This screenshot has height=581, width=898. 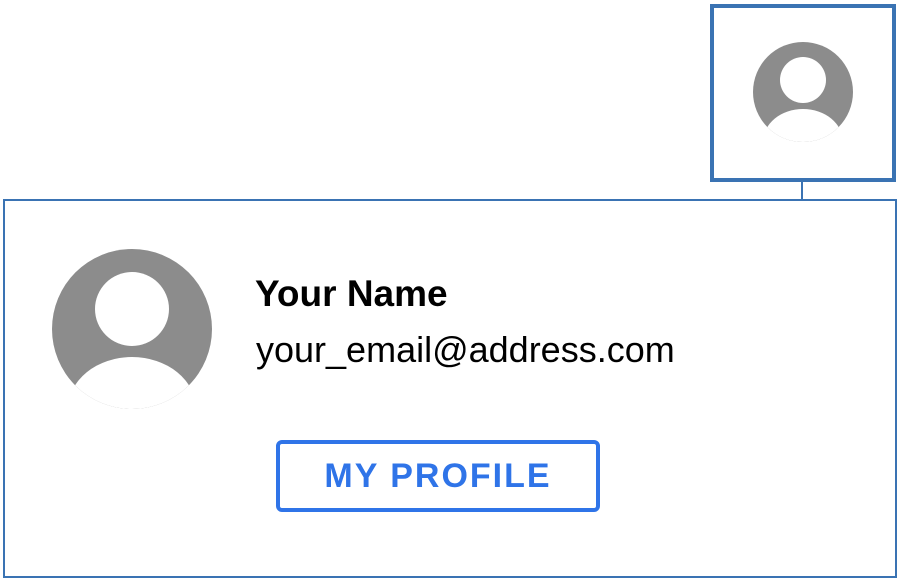 I want to click on user-name: Your Name, so click(x=351, y=293).